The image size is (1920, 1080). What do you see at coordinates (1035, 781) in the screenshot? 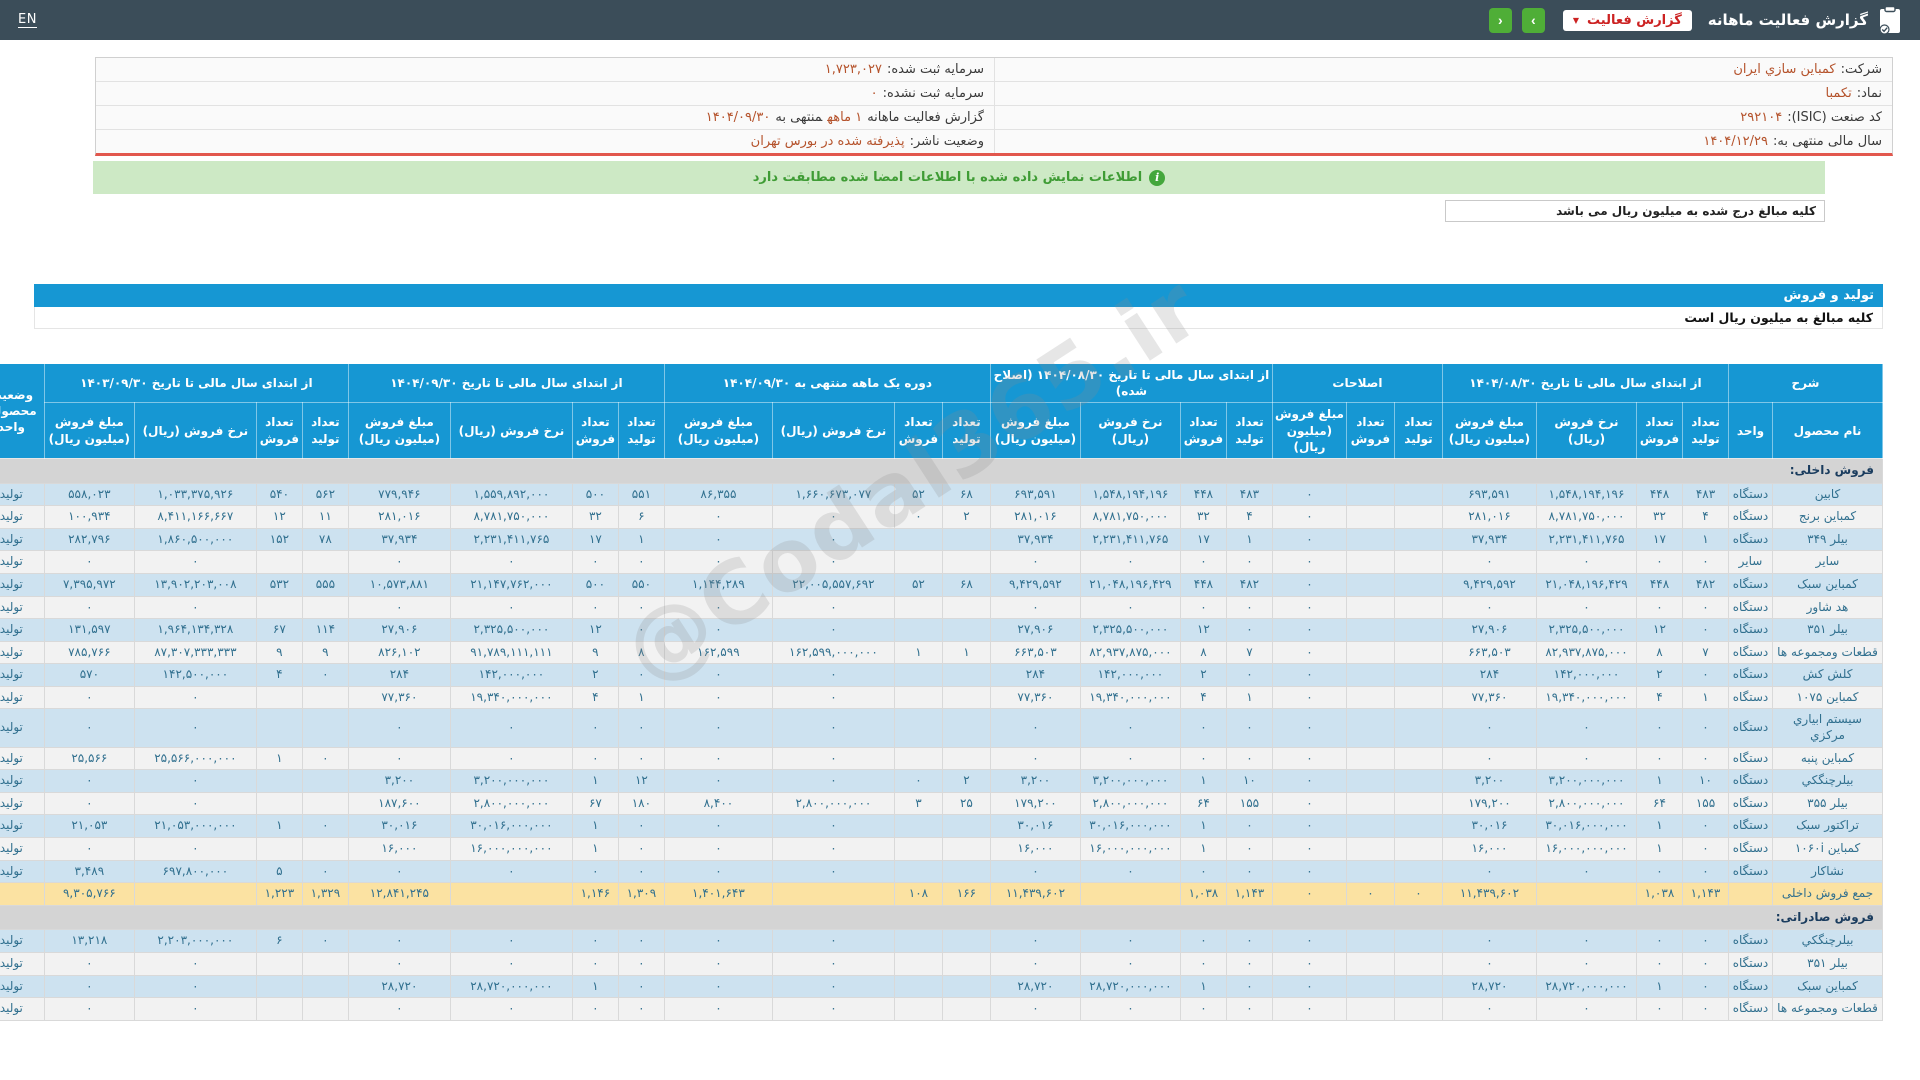
I see `value-cell: ۳,۲۰۰` at bounding box center [1035, 781].